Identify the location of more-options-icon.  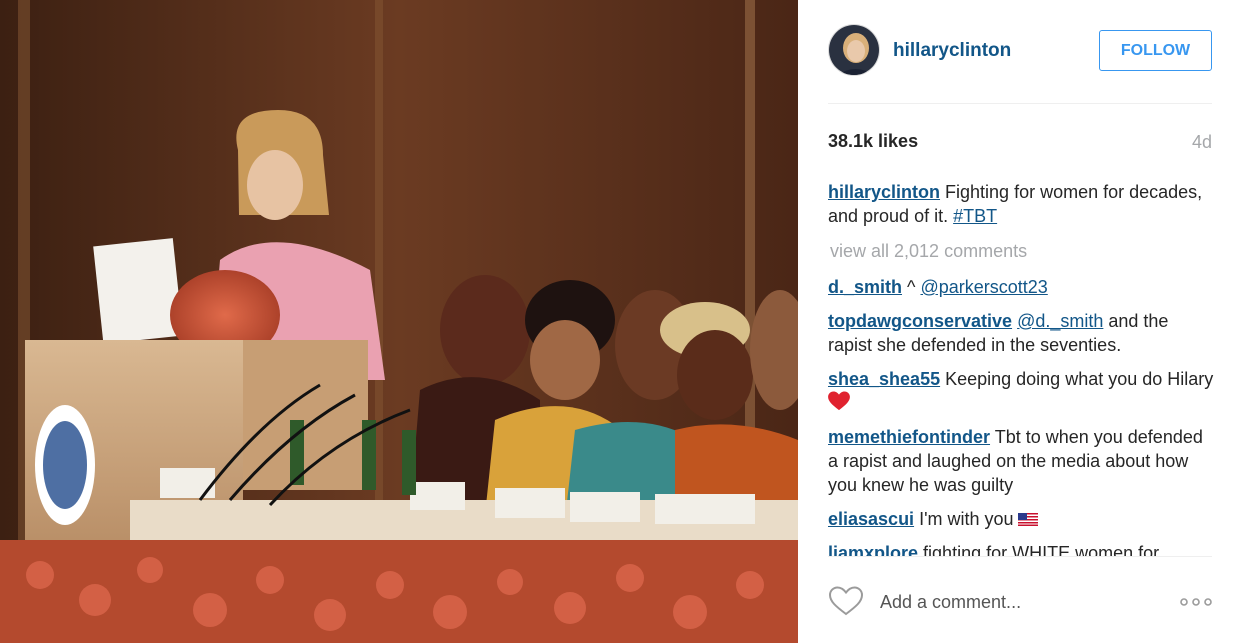
(1196, 602).